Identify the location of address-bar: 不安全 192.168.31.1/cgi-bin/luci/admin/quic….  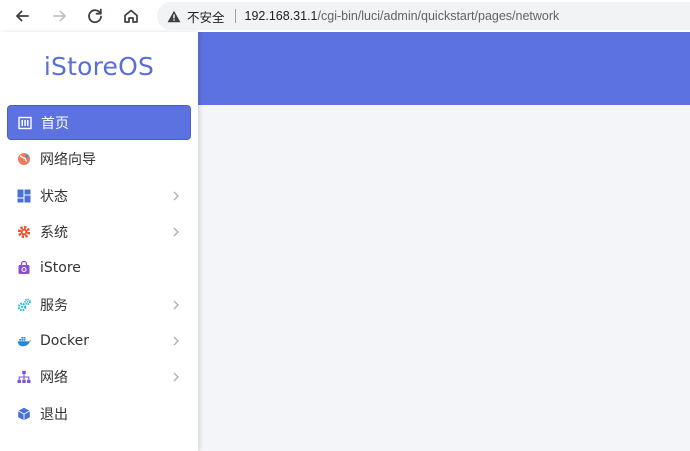
(423, 16).